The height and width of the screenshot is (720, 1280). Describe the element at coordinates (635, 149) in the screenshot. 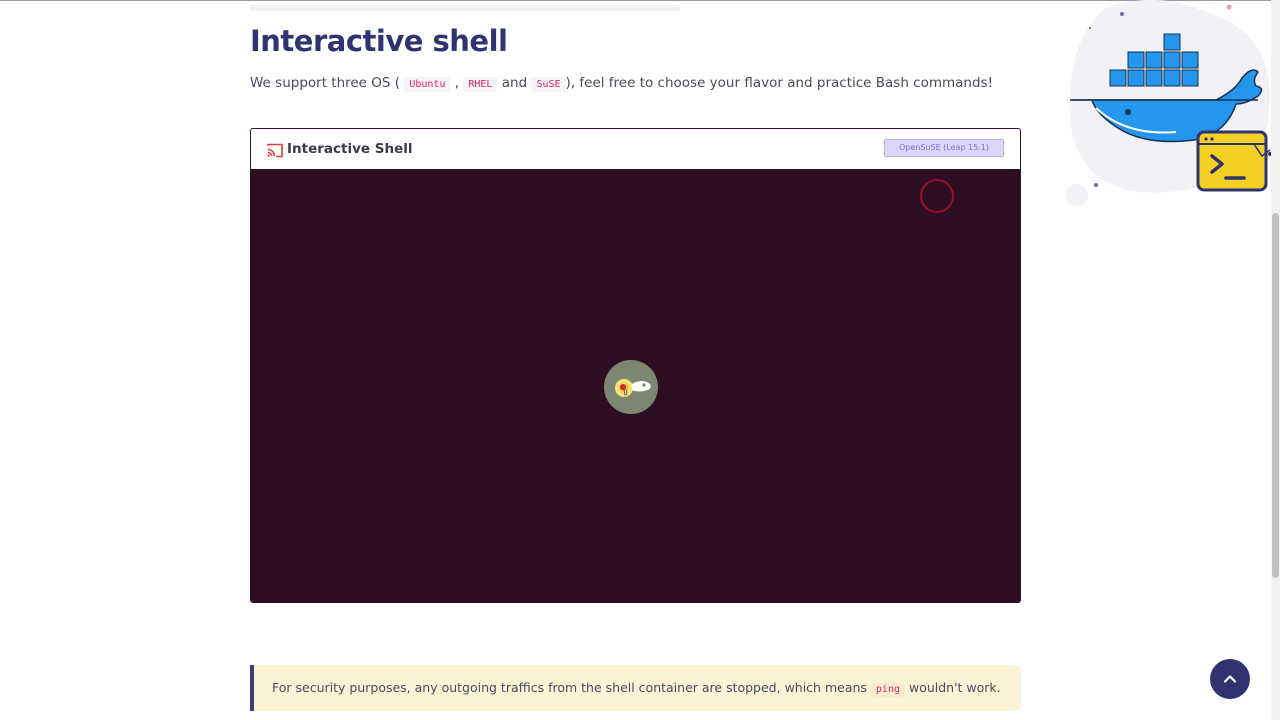

I see `shell-header: Interactive Shell OpenSuSE (Leap 15.1)` at that location.